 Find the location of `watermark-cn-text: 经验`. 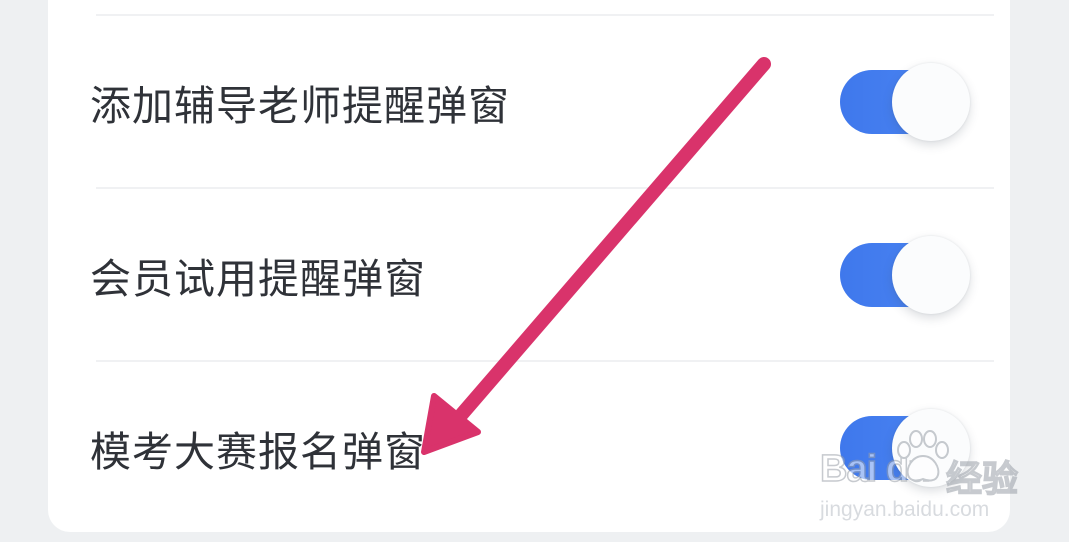

watermark-cn-text: 经验 is located at coordinates (982, 479).